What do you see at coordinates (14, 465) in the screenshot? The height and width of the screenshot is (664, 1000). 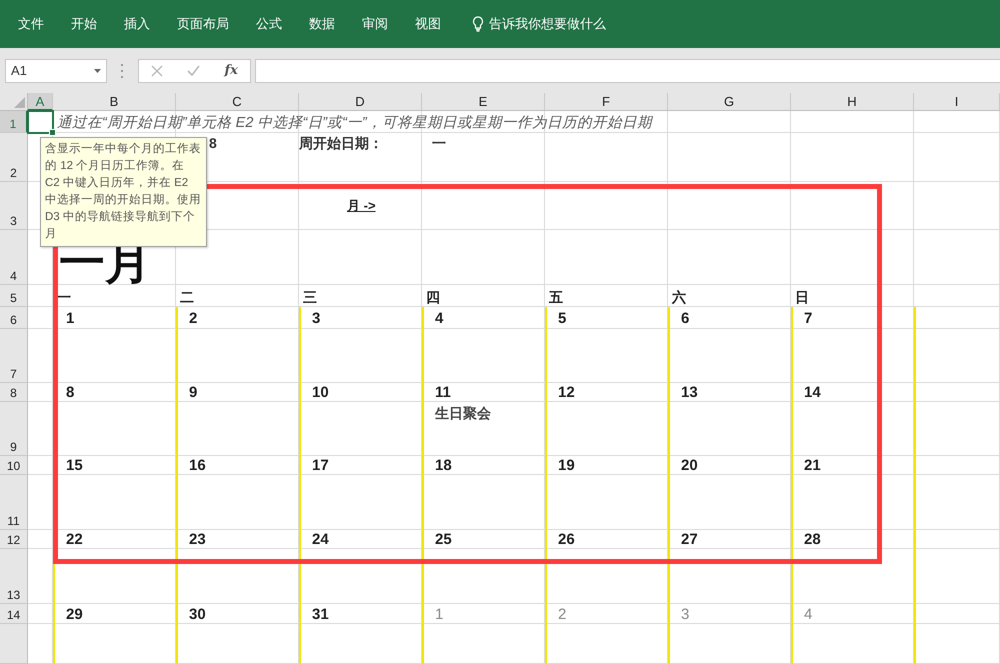 I see `row-header: 10` at bounding box center [14, 465].